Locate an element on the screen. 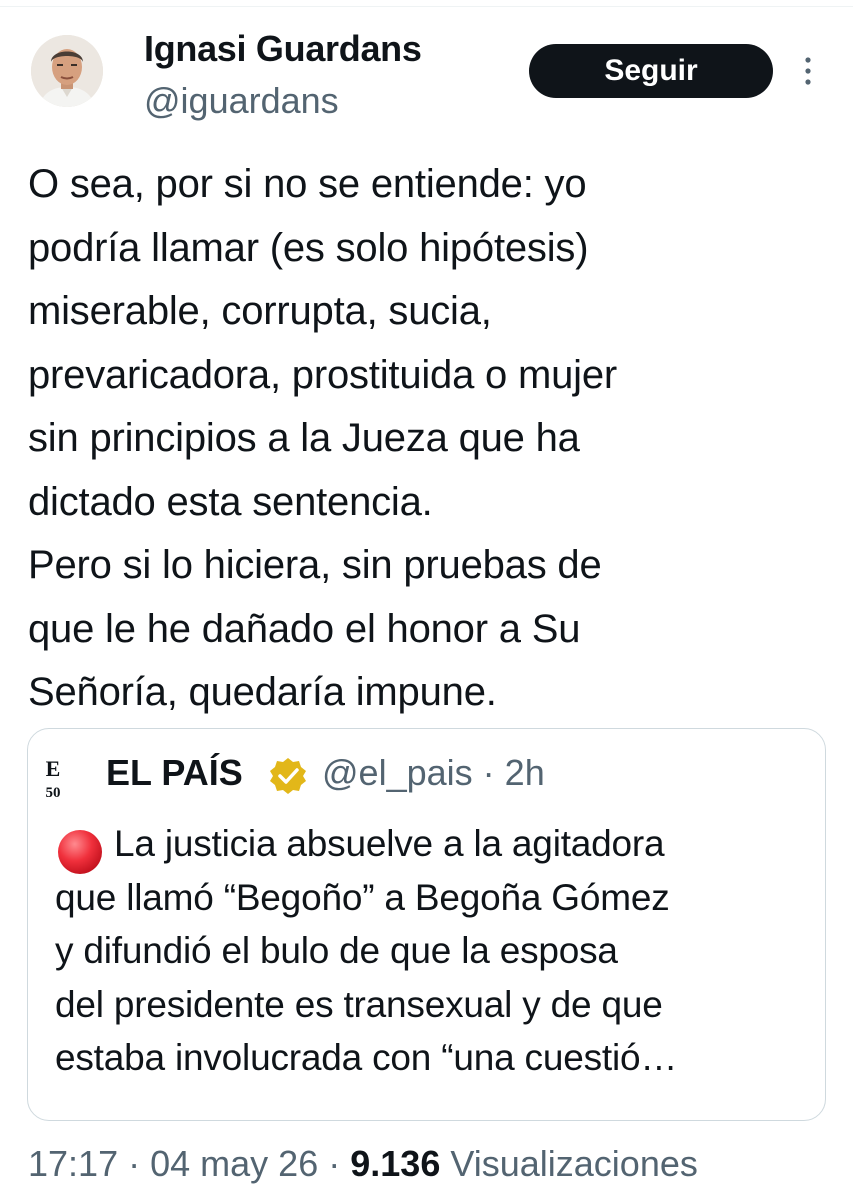 The image size is (853, 1200). tweet-time: 17:17 is located at coordinates (73, 1163).